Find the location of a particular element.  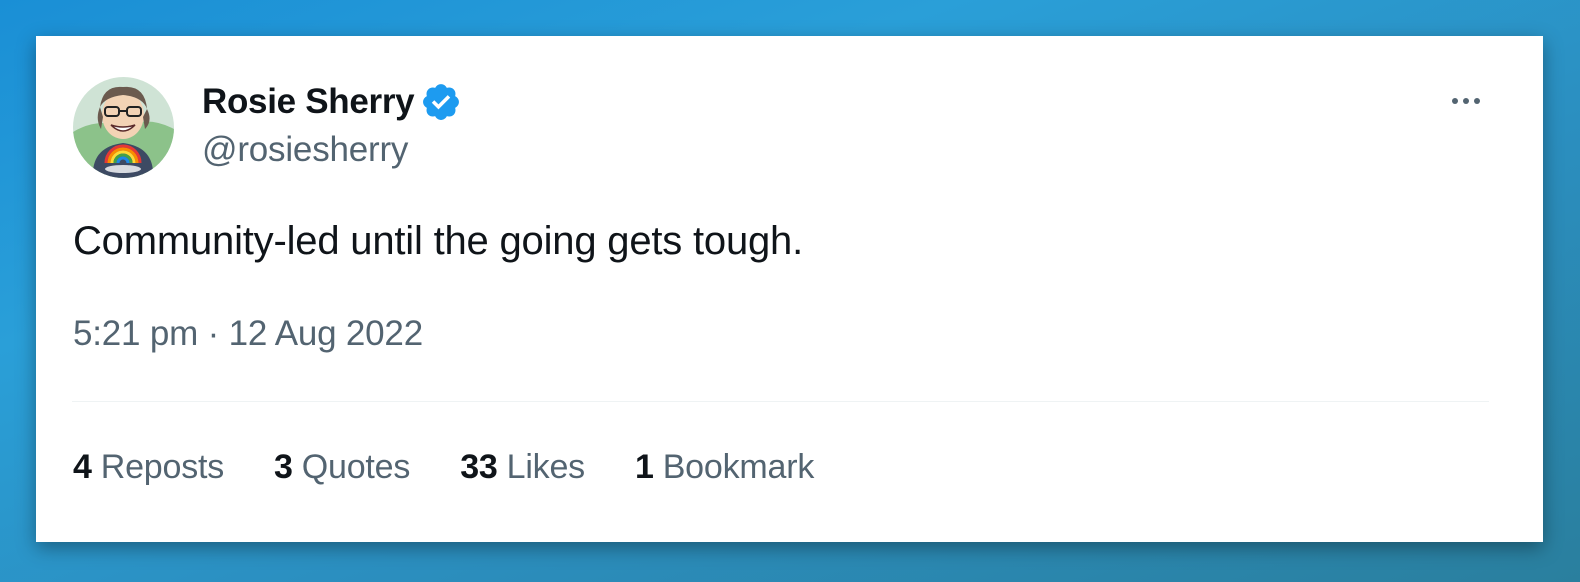

reposts-count: 4 is located at coordinates (82, 467).